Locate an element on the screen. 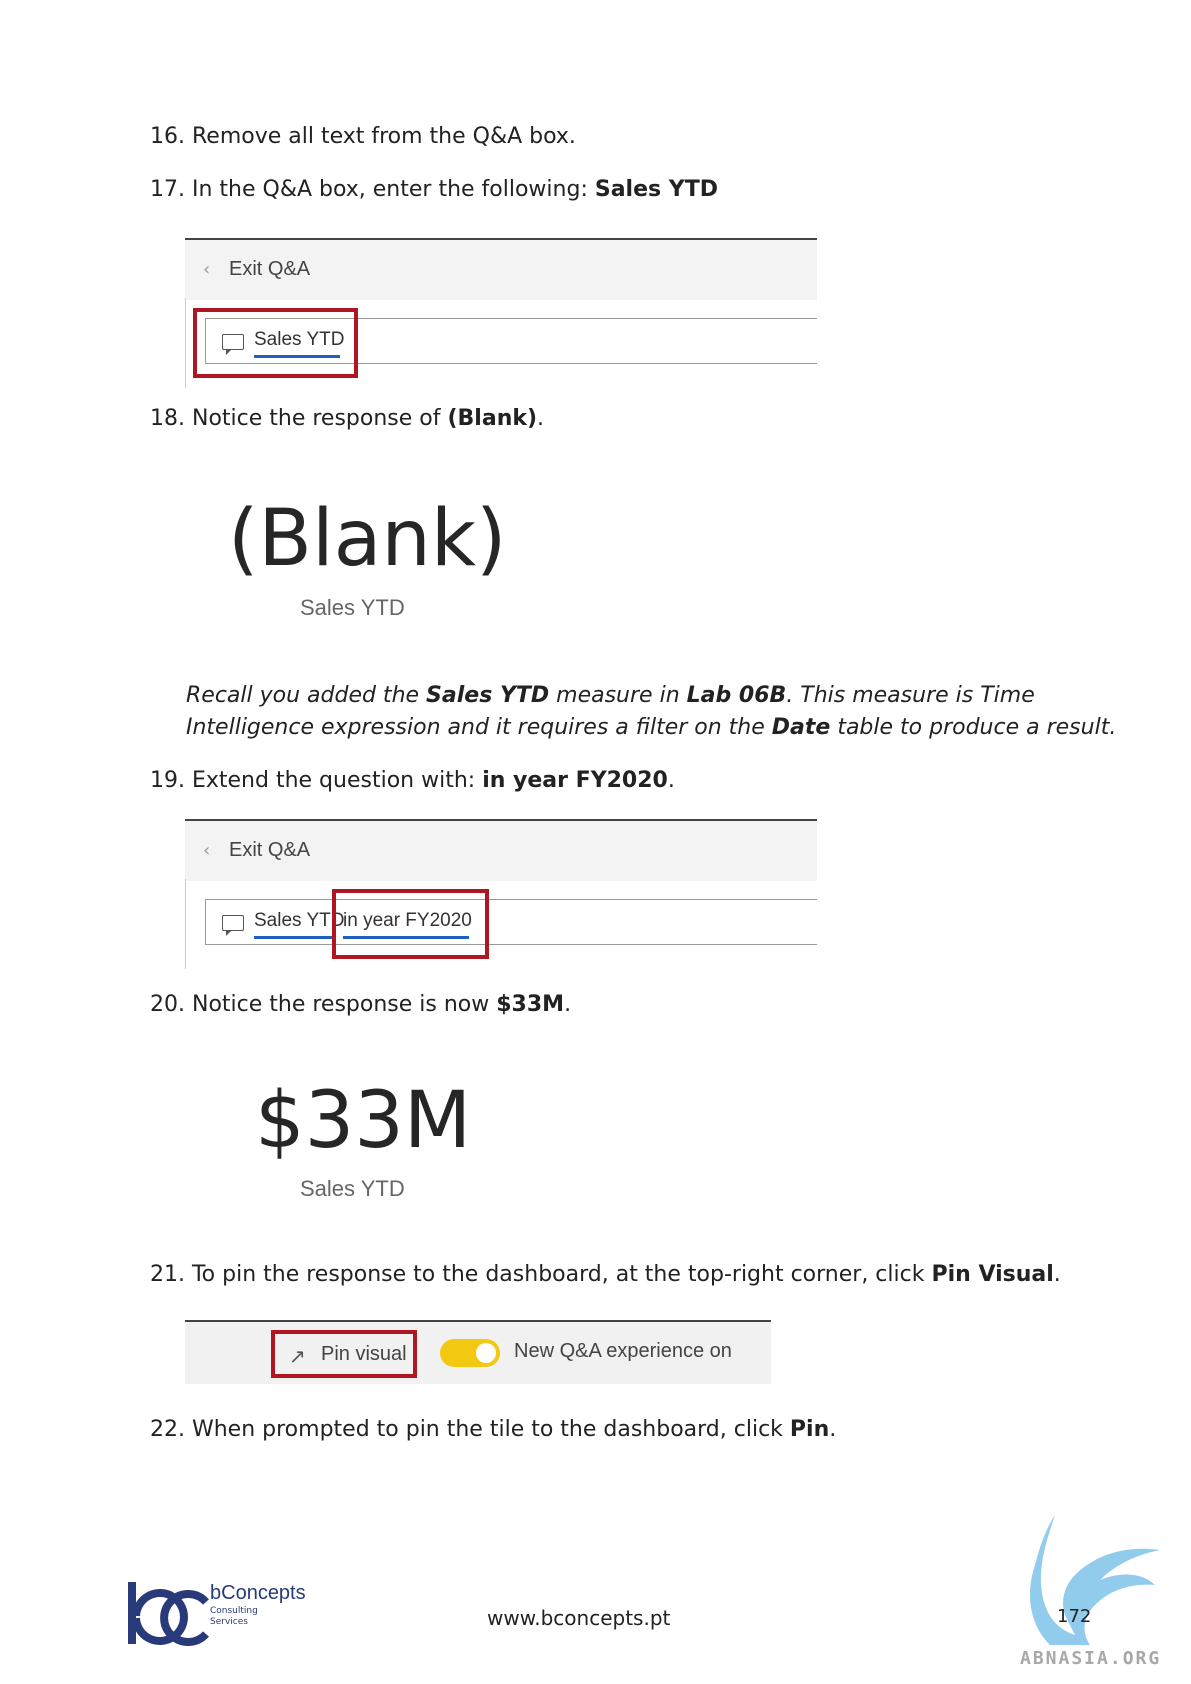  brand-subtitle: Consulting is located at coordinates (234, 1611).